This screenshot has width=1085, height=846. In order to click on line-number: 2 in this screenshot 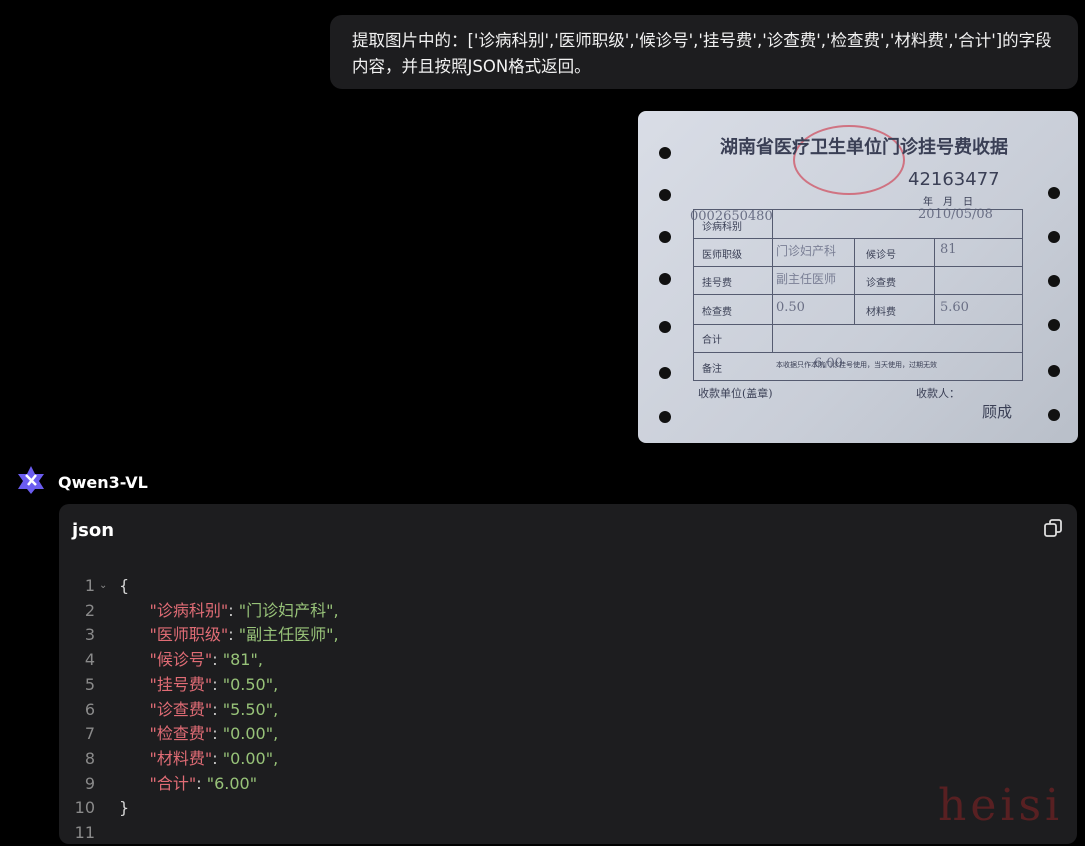, I will do `click(89, 610)`.